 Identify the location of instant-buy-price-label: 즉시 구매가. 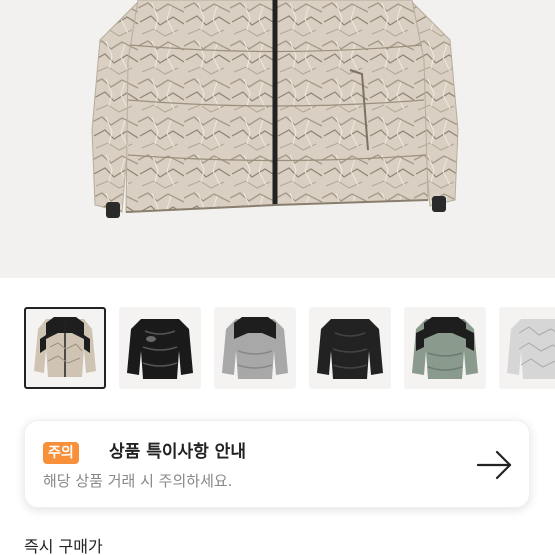
(63, 546).